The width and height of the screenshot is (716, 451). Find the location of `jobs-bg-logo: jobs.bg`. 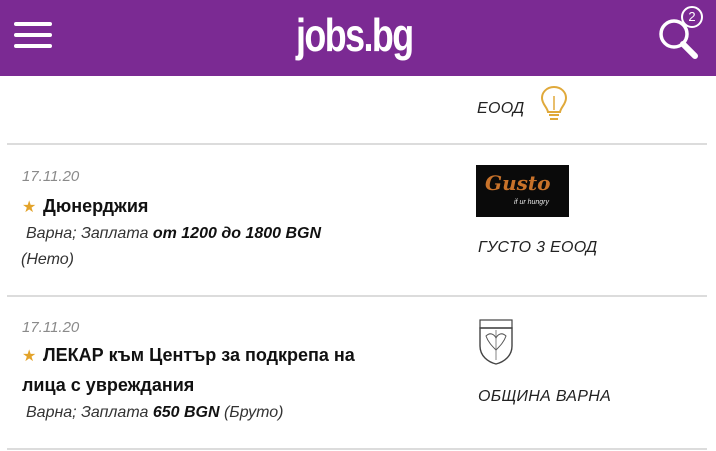

jobs-bg-logo: jobs.bg is located at coordinates (371, 35).